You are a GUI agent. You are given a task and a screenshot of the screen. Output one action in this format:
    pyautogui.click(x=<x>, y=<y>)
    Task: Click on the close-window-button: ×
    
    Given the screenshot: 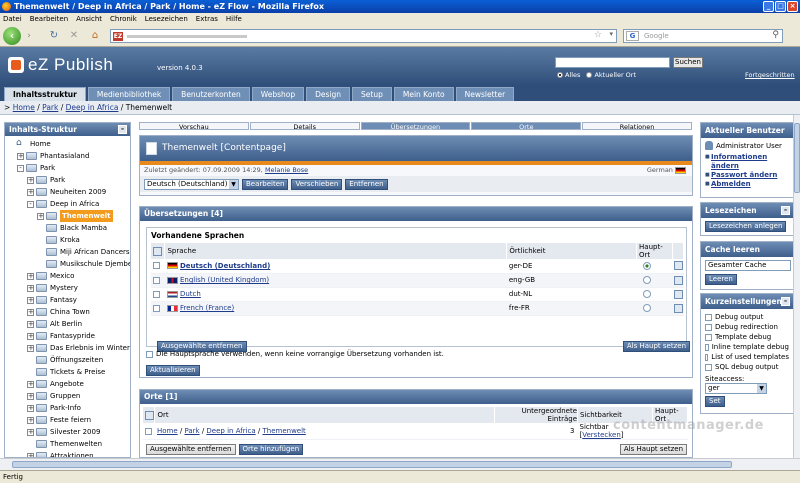 What is the action you would take?
    pyautogui.click(x=792, y=6)
    